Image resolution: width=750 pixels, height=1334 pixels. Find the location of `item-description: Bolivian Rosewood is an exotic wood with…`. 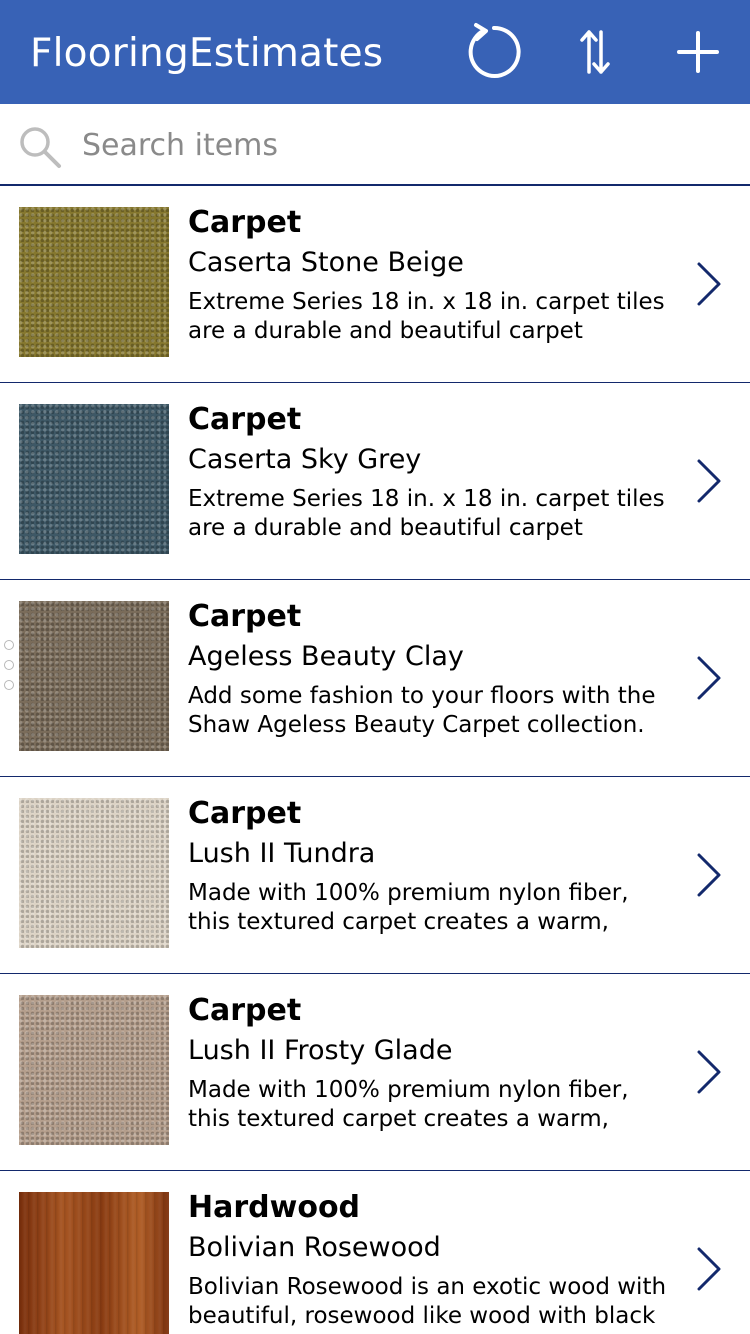

item-description: Bolivian Rosewood is an exotic wood with… is located at coordinates (427, 1301).